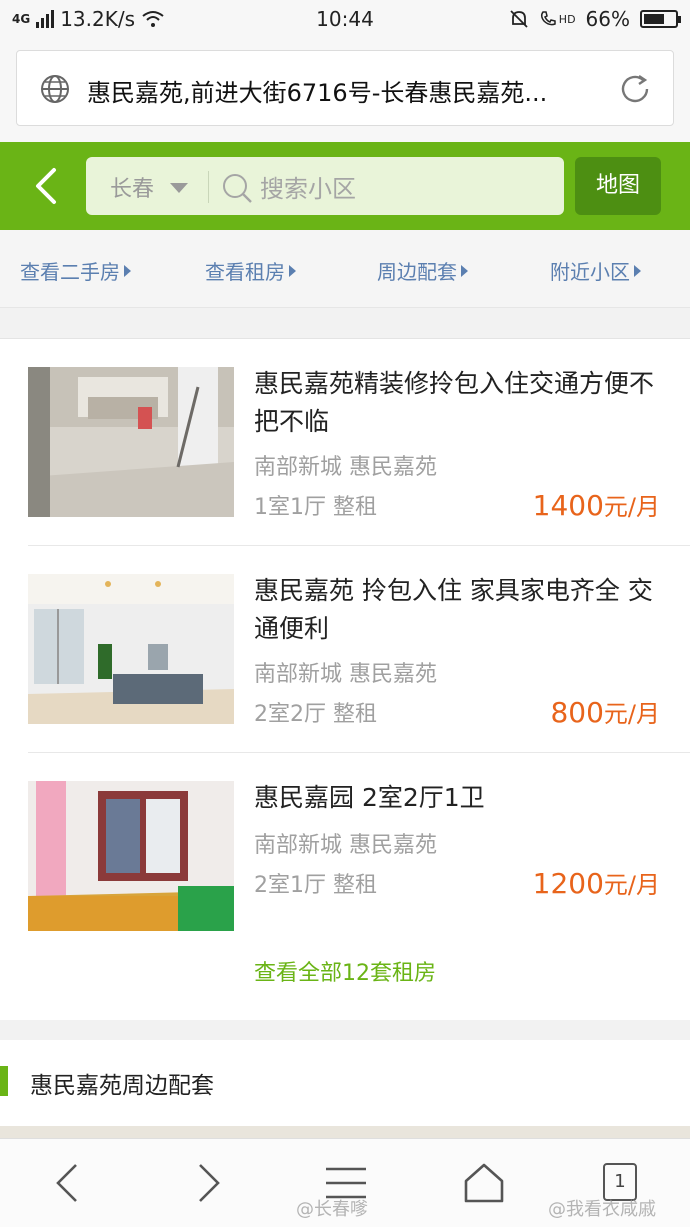 The width and height of the screenshot is (690, 1227). Describe the element at coordinates (454, 402) in the screenshot. I see `listing-title: 惠民嘉苑精装修拎包入住交通方便不把不临` at that location.